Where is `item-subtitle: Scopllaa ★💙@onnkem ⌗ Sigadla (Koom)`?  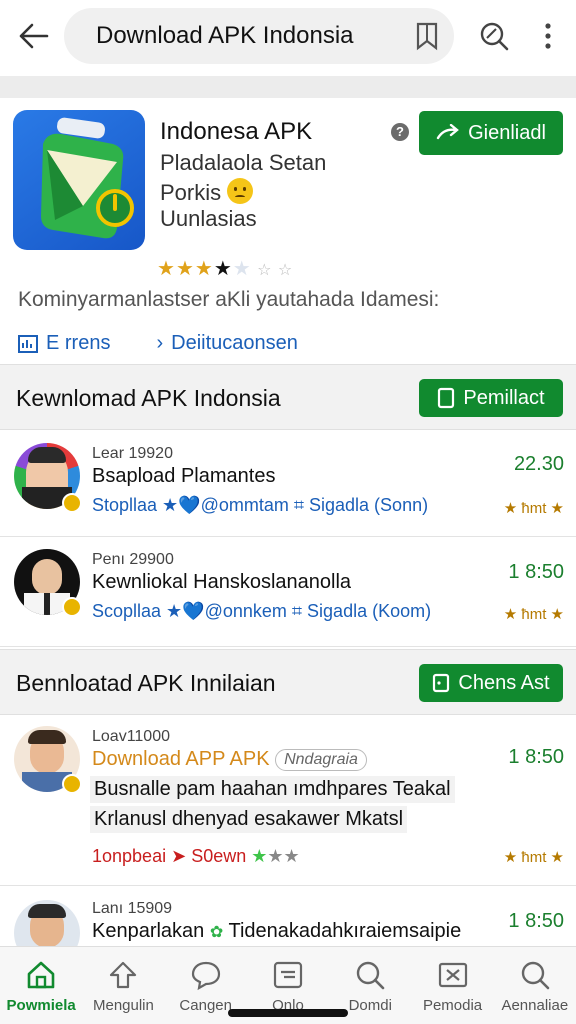 item-subtitle: Scopllaa ★💙@onnkem ⌗ Sigadla (Koom) is located at coordinates (262, 611).